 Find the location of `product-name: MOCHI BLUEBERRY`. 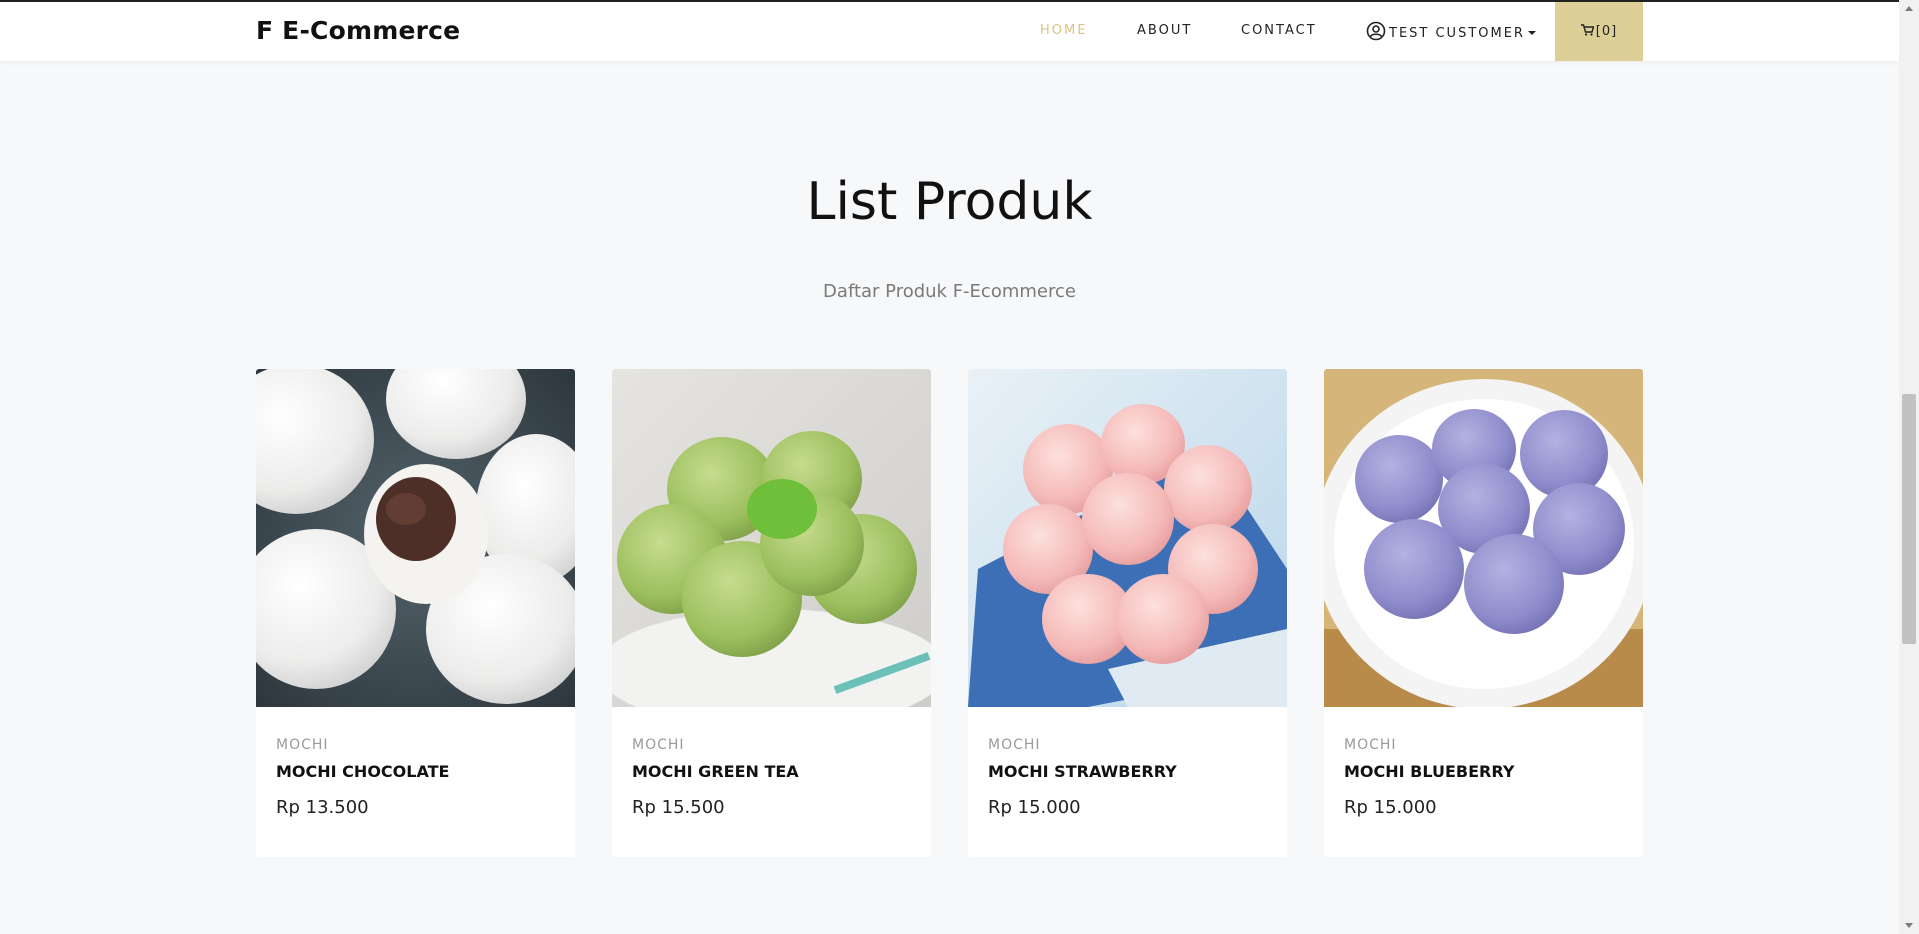

product-name: MOCHI BLUEBERRY is located at coordinates (1429, 771).